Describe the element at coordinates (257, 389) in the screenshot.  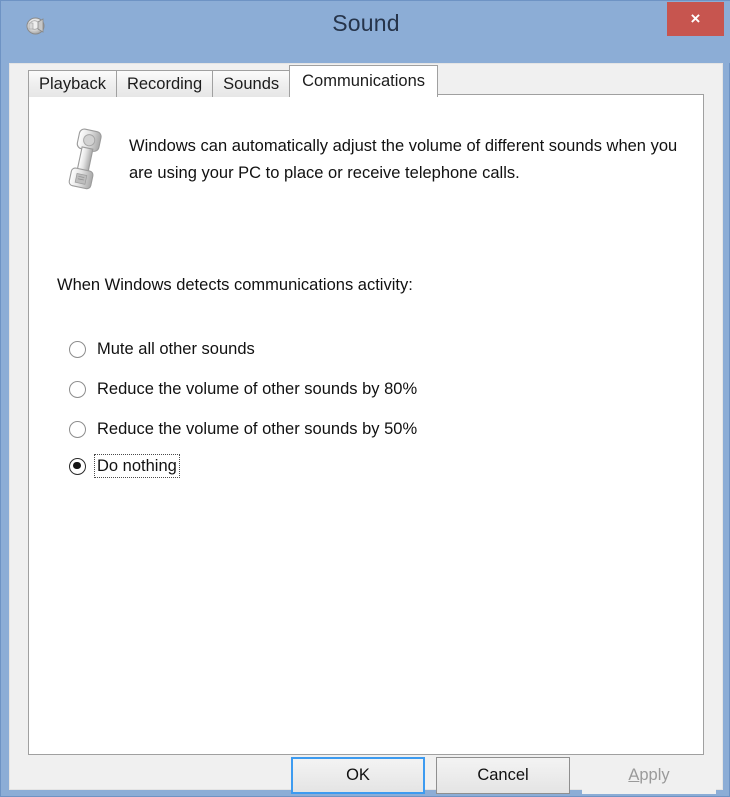
I see `radio-option-label: Reduce the volume of other sounds by 80%` at that location.